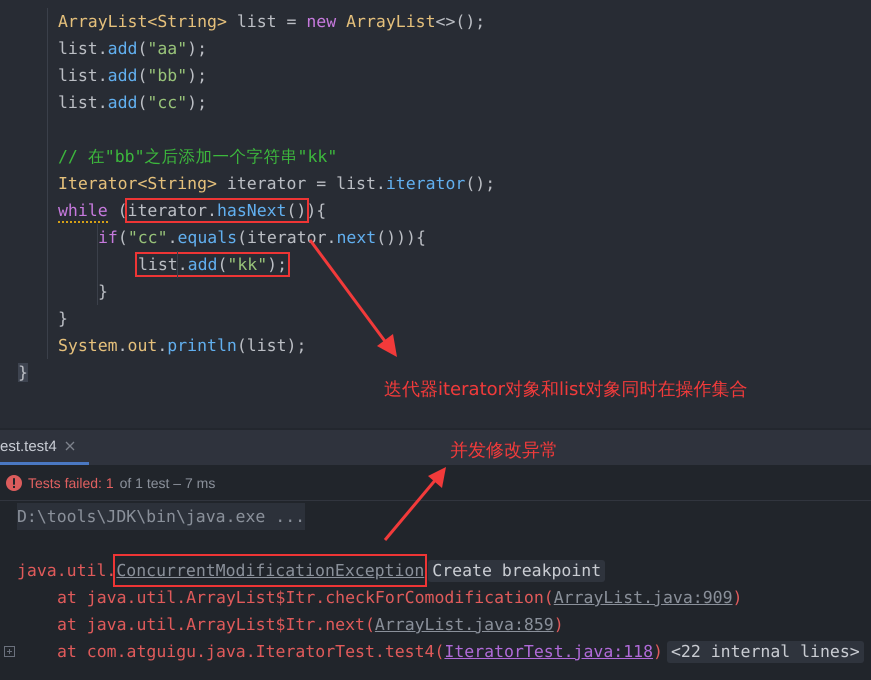 The width and height of the screenshot is (871, 680). I want to click on code-line: list.add("aa");, so click(133, 49).